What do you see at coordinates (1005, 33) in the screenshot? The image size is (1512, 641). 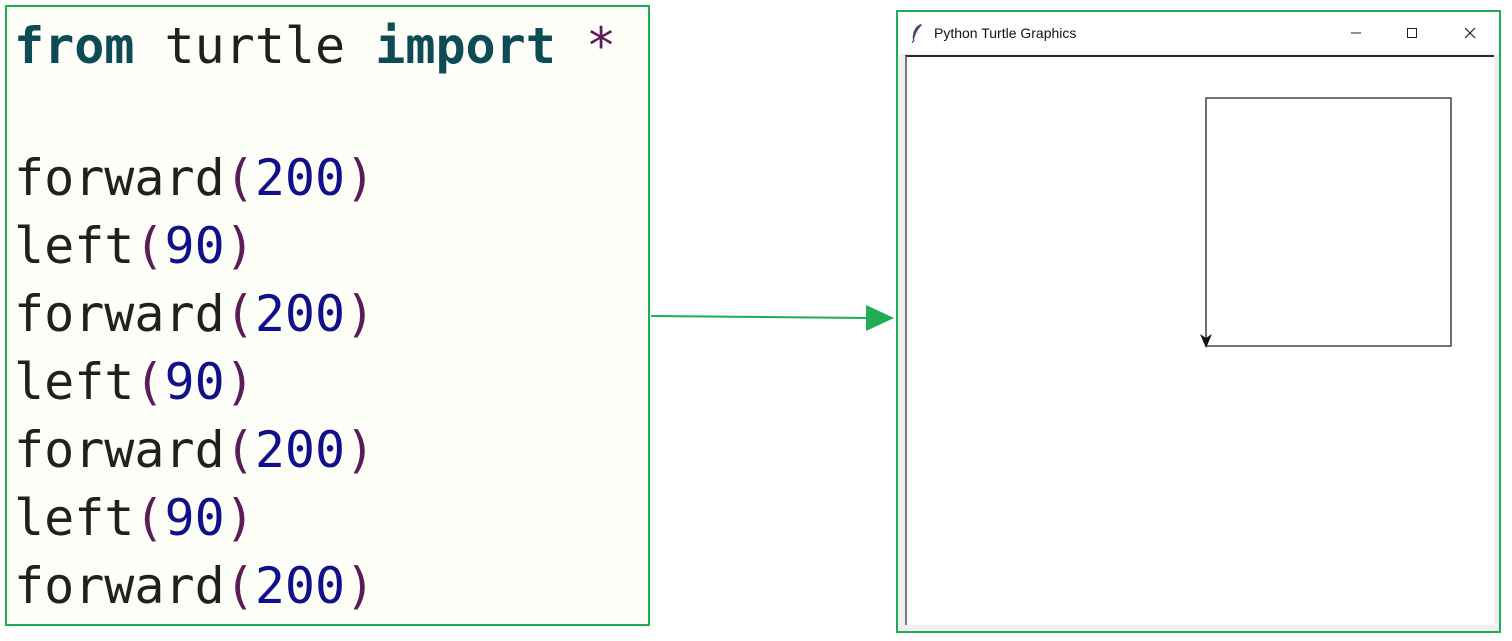 I see `window-title: Python Turtle Graphics` at bounding box center [1005, 33].